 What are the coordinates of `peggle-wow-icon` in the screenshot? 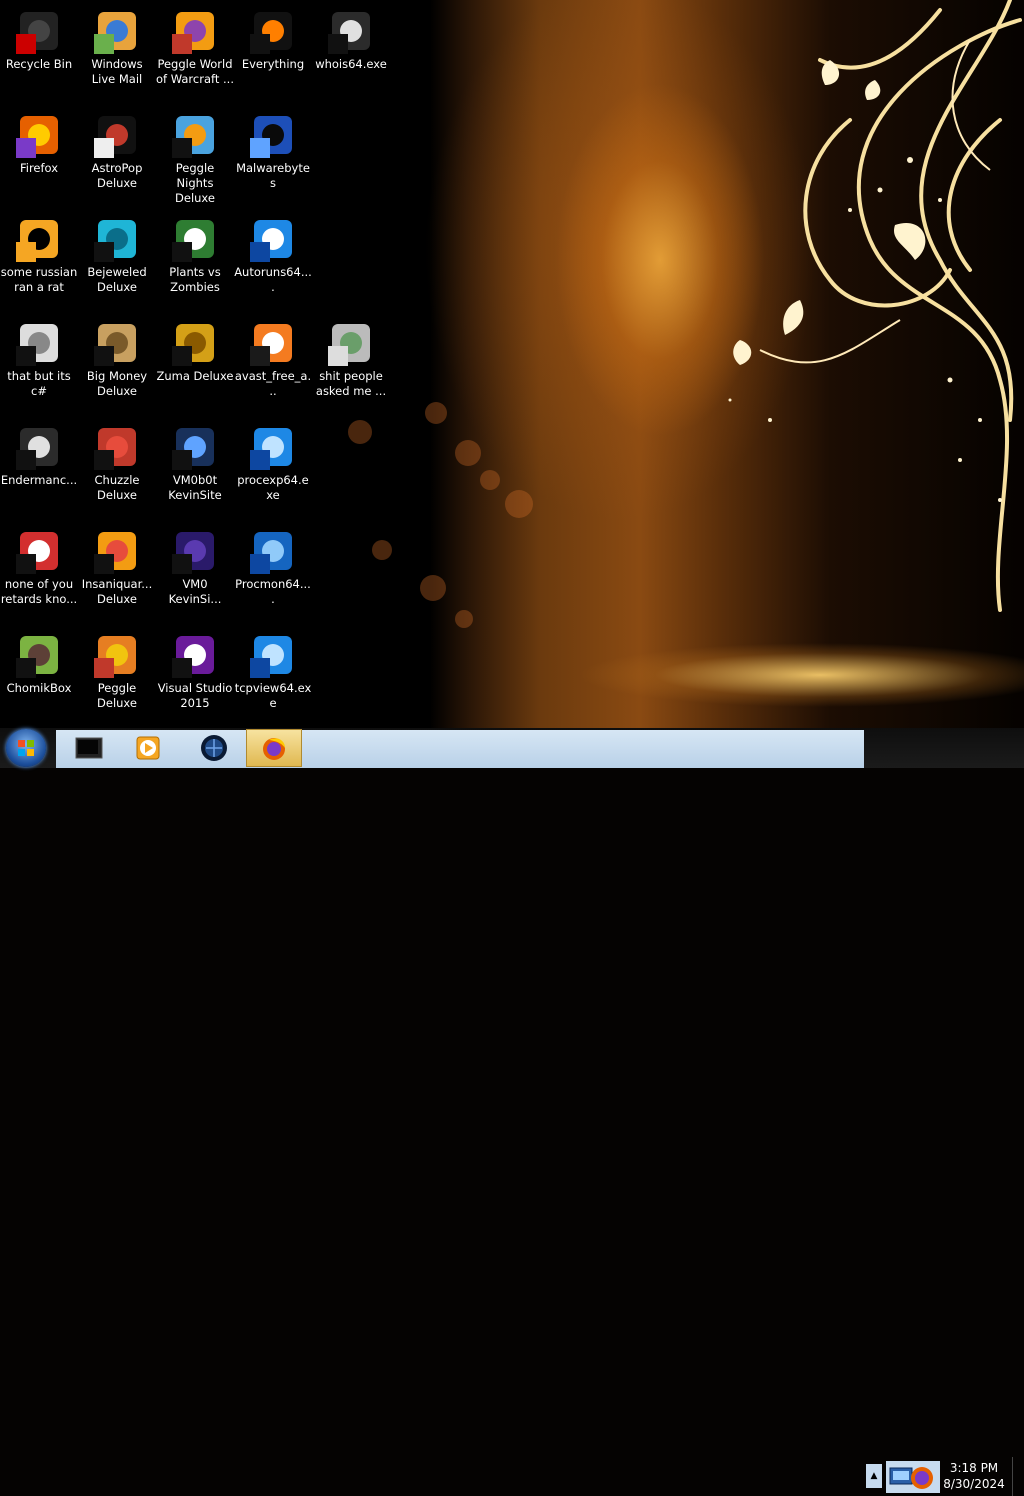 It's located at (193, 33).